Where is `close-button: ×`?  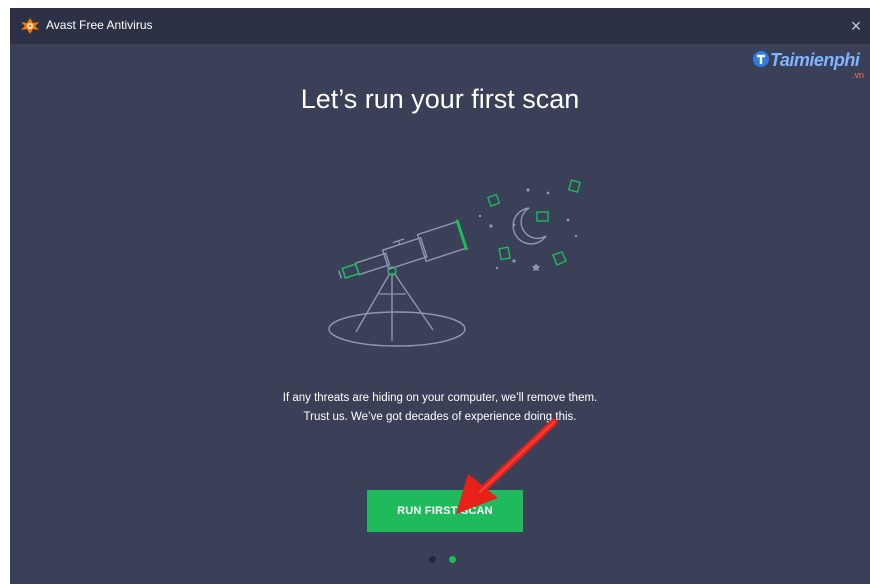
close-button: × is located at coordinates (856, 26).